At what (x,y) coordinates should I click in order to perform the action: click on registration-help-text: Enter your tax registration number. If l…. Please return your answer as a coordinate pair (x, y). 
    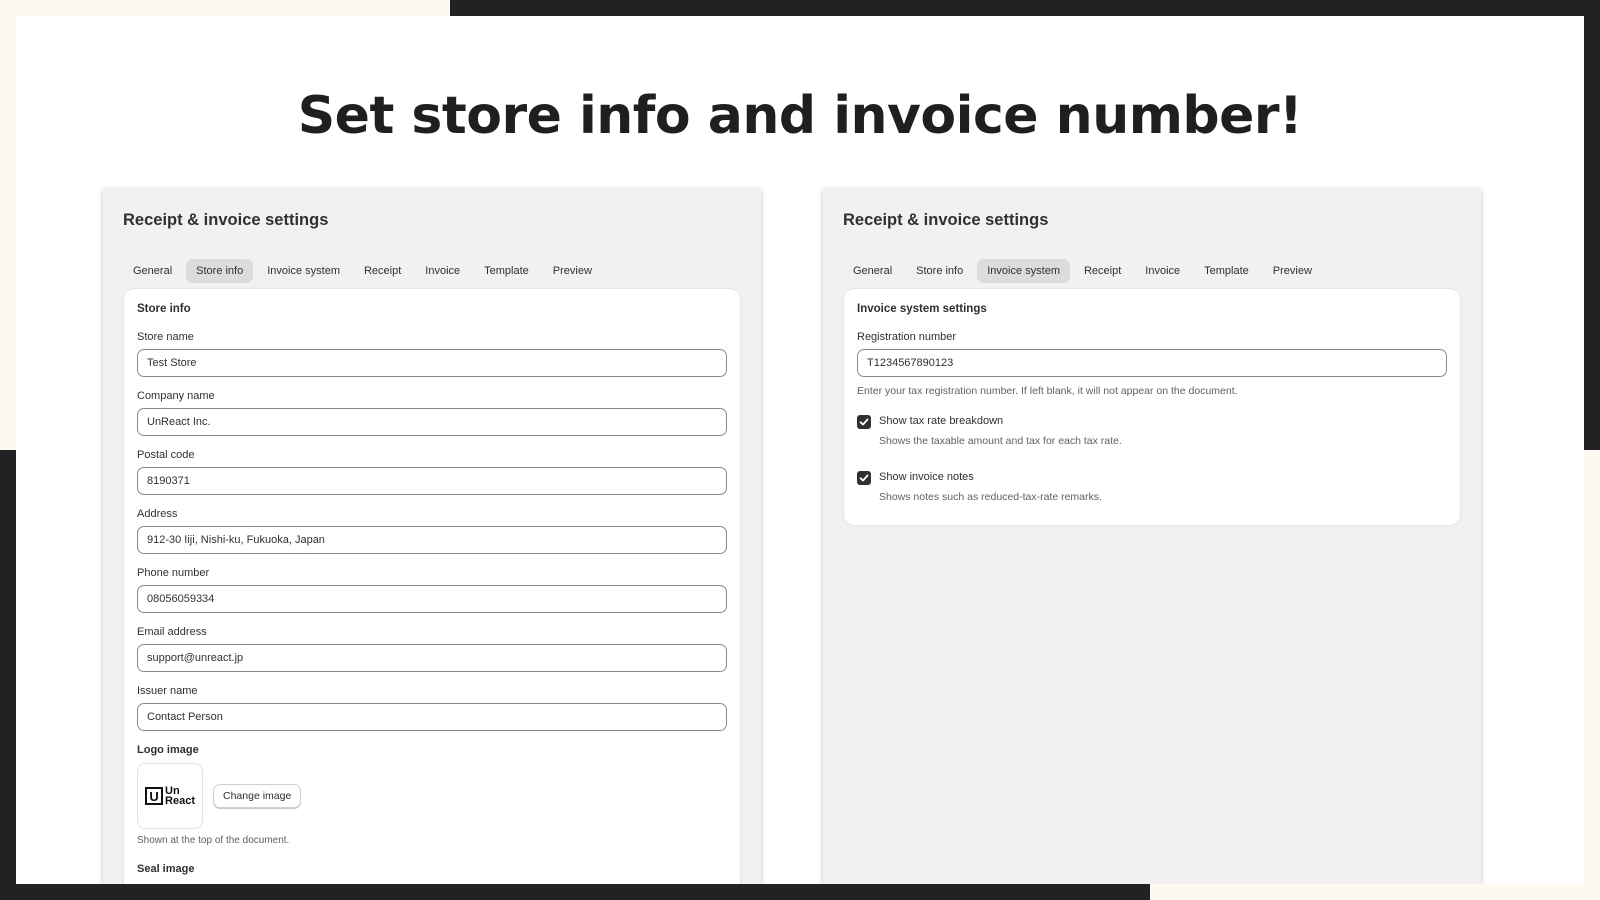
    Looking at the image, I should click on (1047, 391).